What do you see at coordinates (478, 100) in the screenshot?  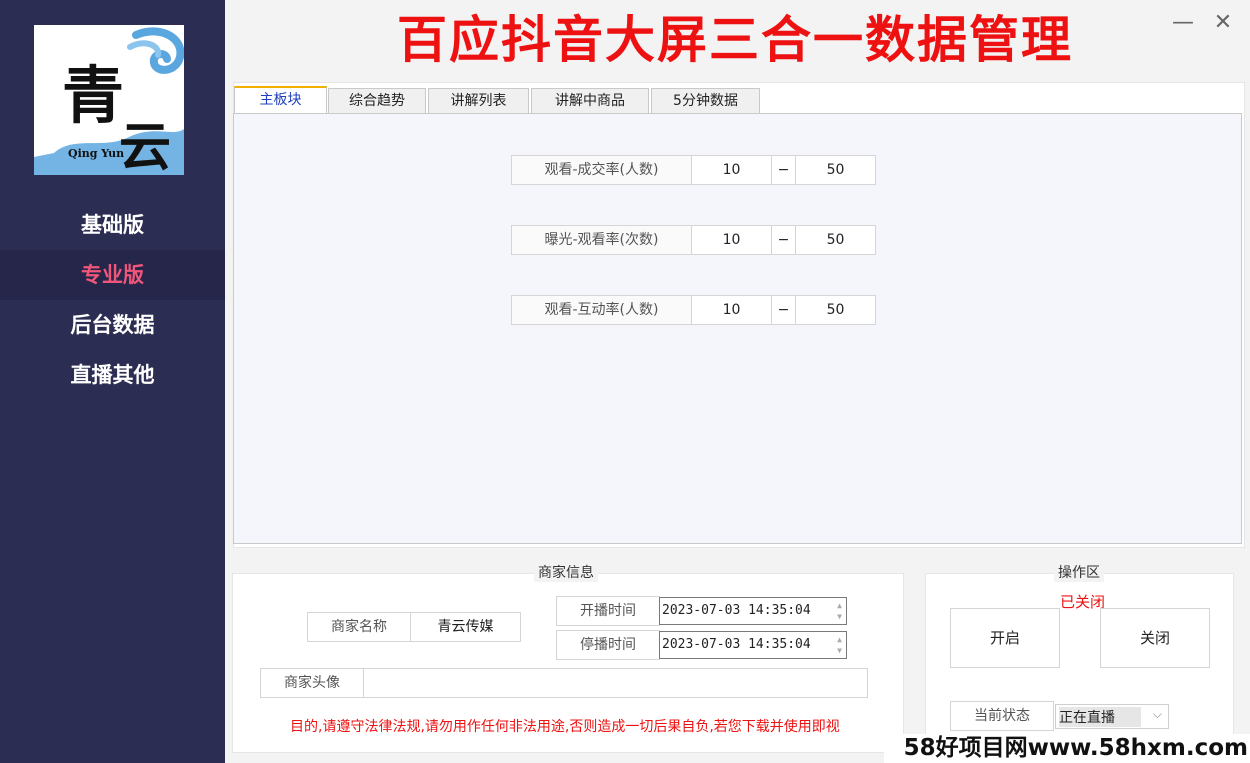 I see `tab-explain-list: 讲解列表` at bounding box center [478, 100].